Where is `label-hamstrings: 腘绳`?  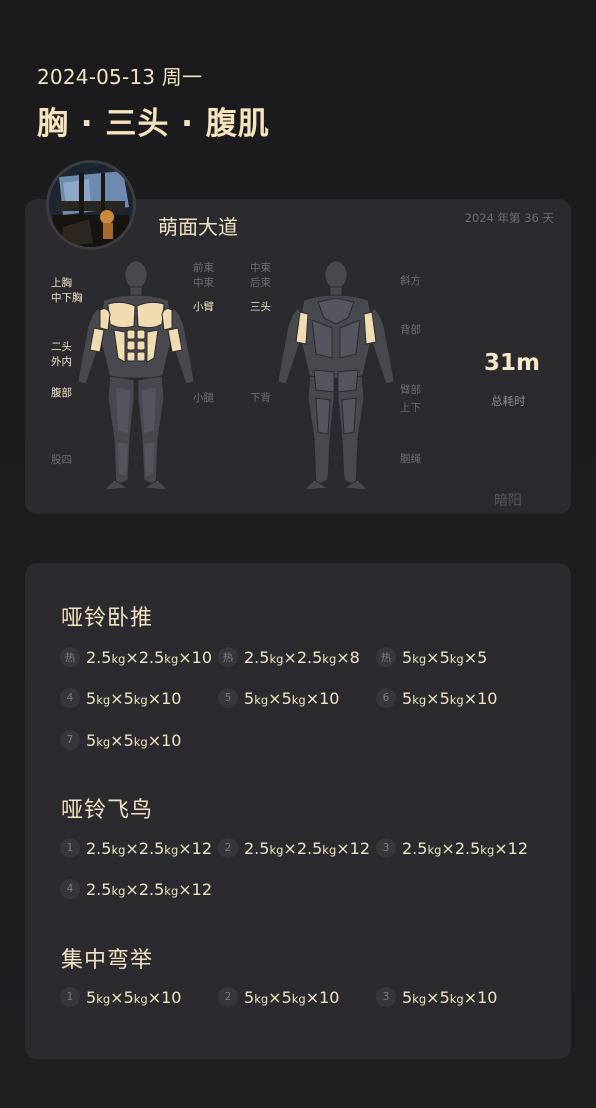
label-hamstrings: 腘绳 is located at coordinates (410, 459).